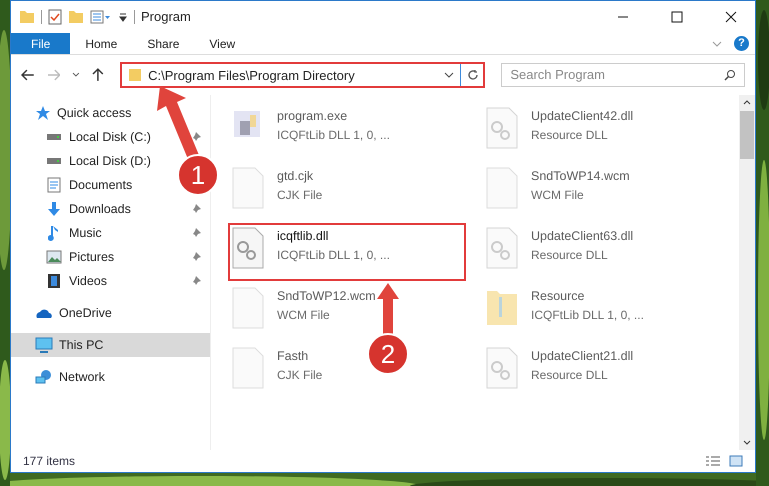 This screenshot has height=486, width=769. Describe the element at coordinates (222, 43) in the screenshot. I see `ribbon-tab: View` at that location.